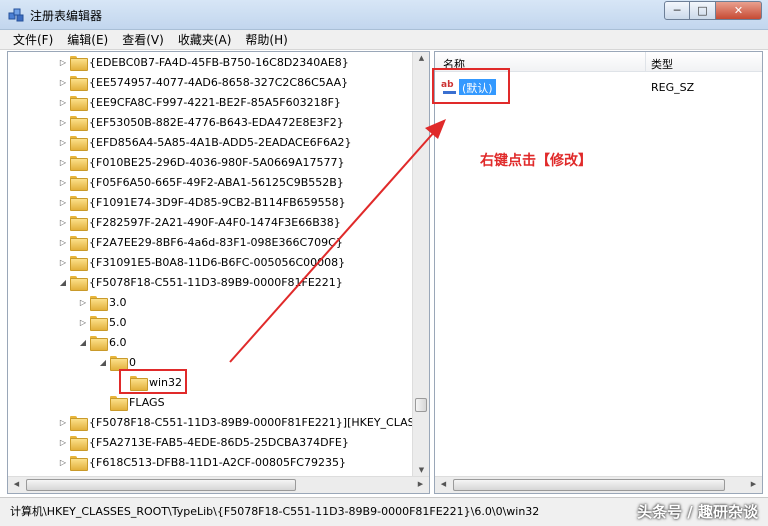  What do you see at coordinates (217, 262) in the screenshot?
I see `tree-node-label: {F31091E5-B0A8-11D6-B6FC-005056C00008}` at bounding box center [217, 262].